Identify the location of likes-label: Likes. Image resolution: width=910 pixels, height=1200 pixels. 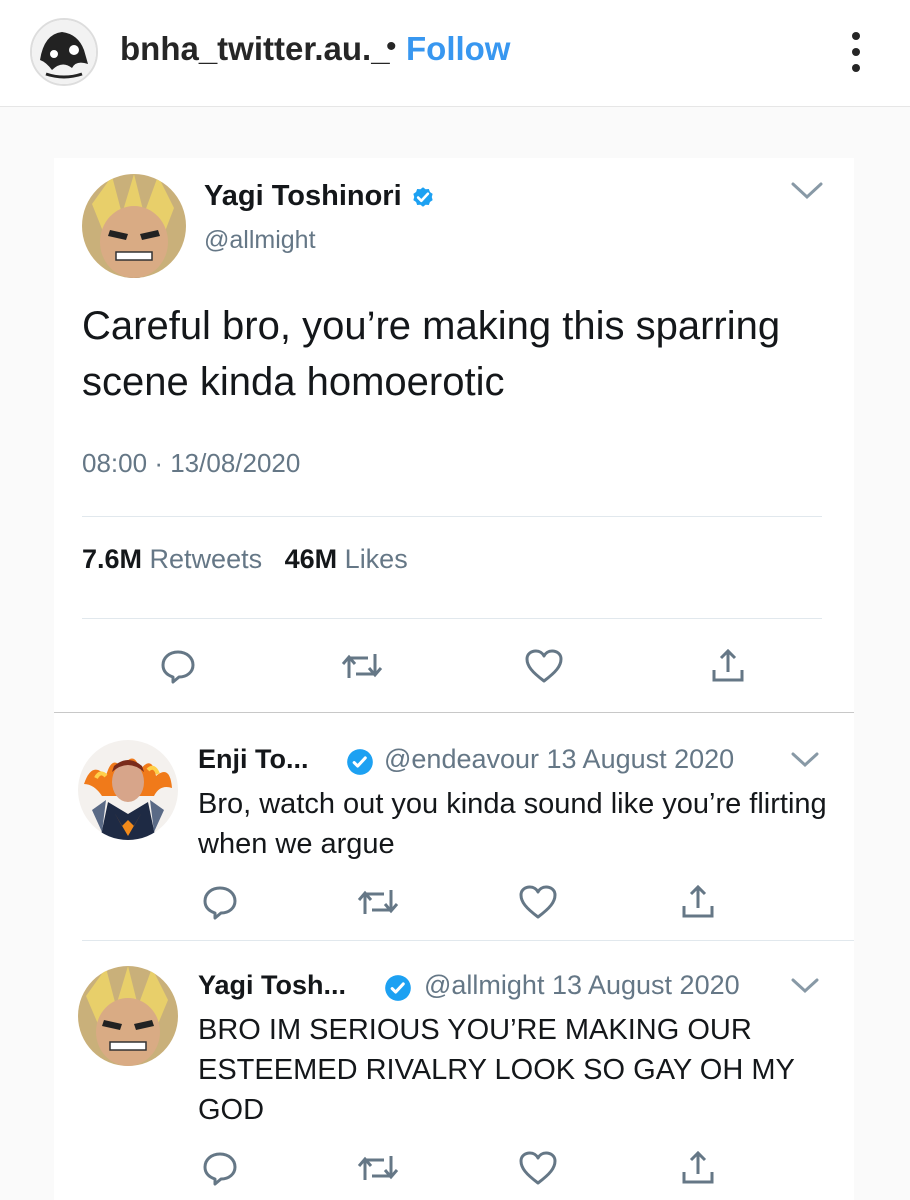
(376, 559).